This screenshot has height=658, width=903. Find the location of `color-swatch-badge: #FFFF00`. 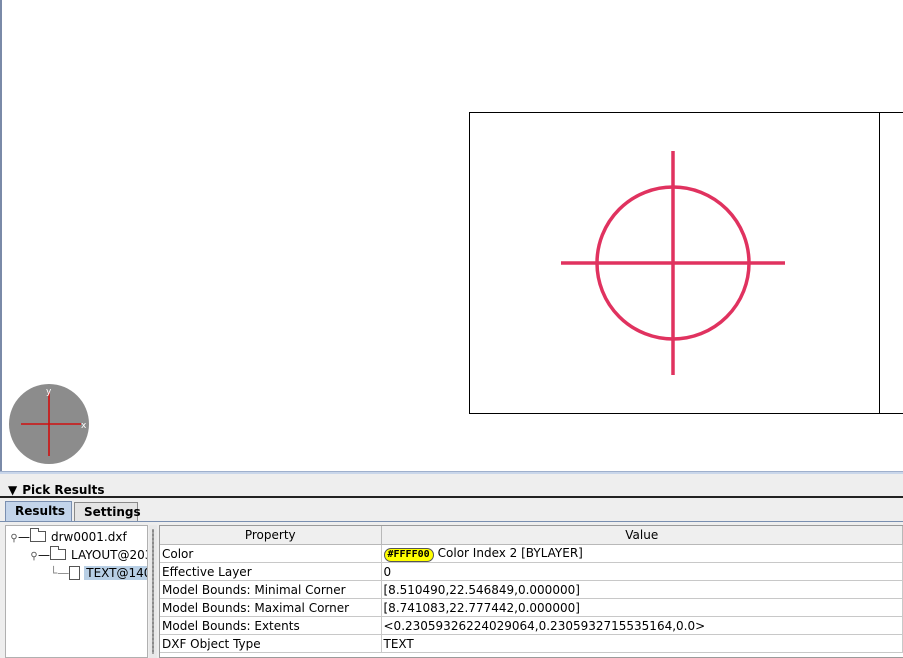

color-swatch-badge: #FFFF00 is located at coordinates (408, 554).